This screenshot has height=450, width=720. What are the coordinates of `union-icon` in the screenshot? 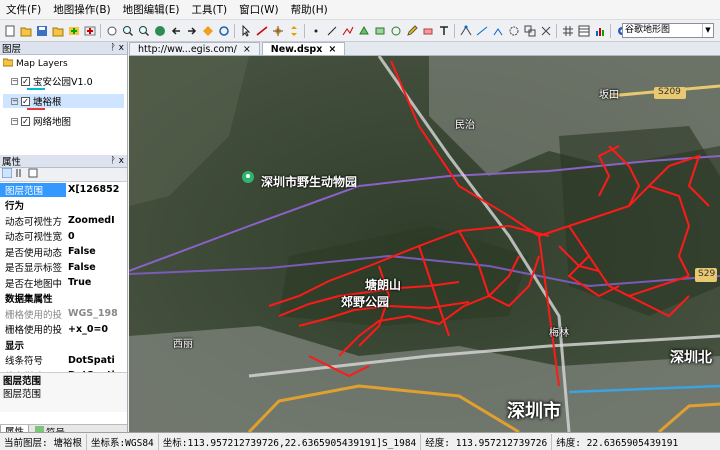 It's located at (529, 31).